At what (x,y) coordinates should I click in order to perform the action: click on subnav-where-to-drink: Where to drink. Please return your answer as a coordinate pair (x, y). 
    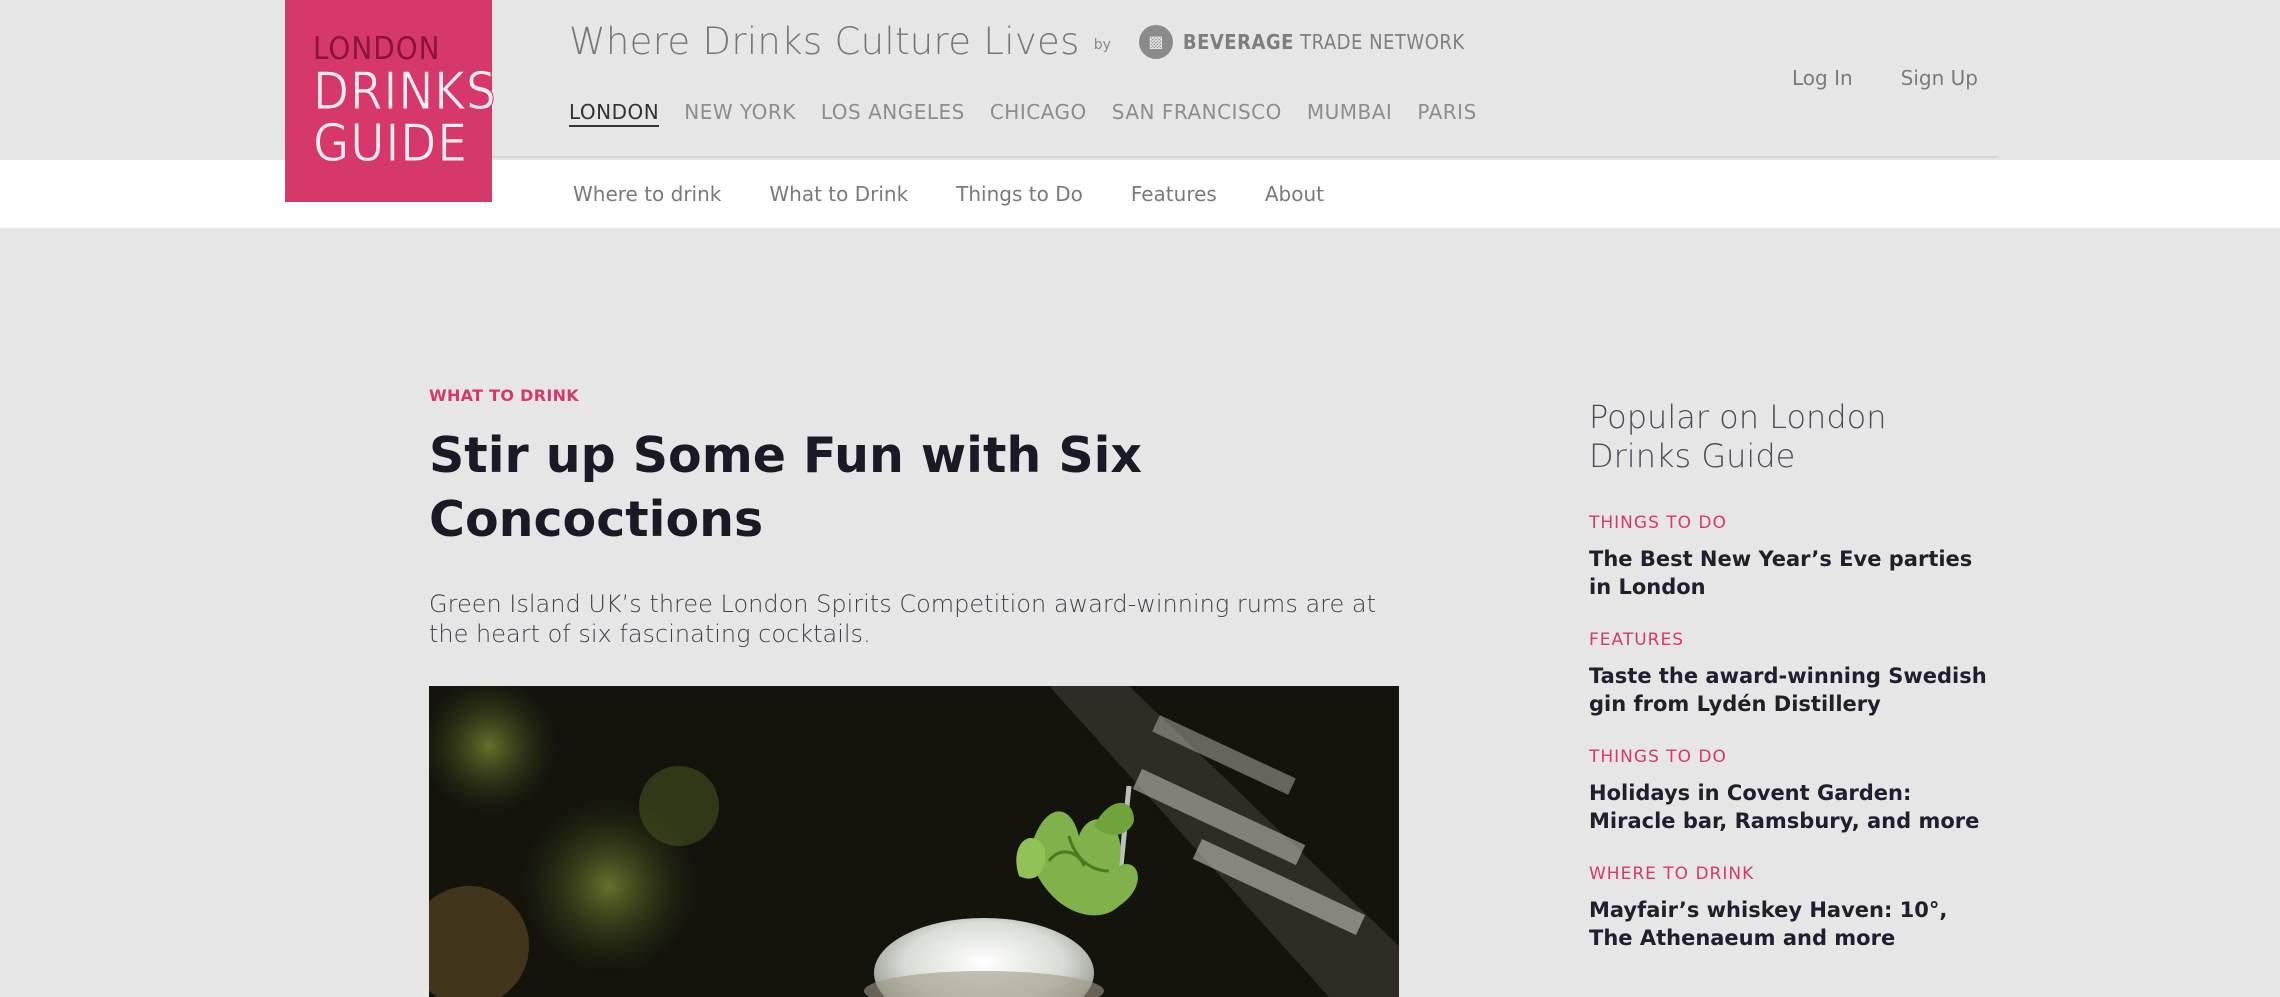
    Looking at the image, I should click on (647, 194).